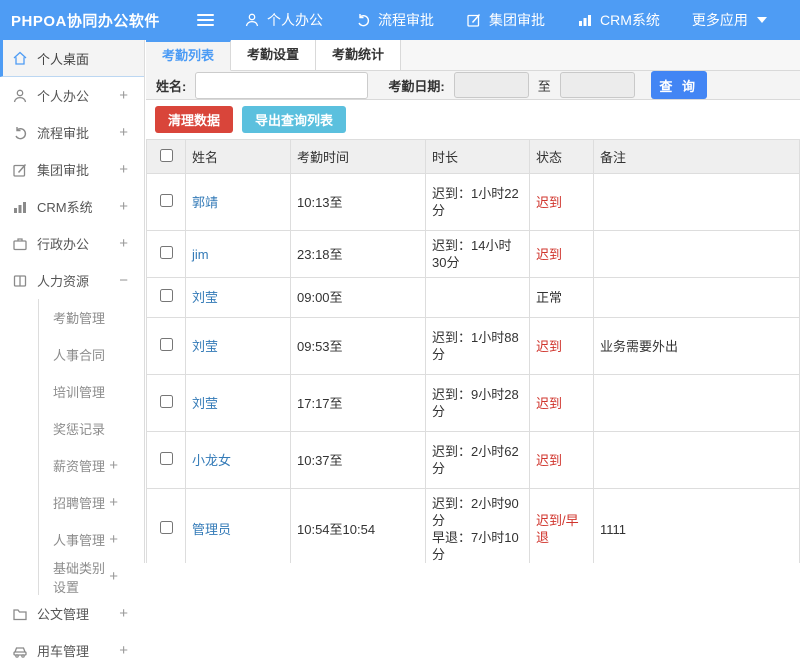  I want to click on nav-workflow-approval: 流程审批, so click(394, 20).